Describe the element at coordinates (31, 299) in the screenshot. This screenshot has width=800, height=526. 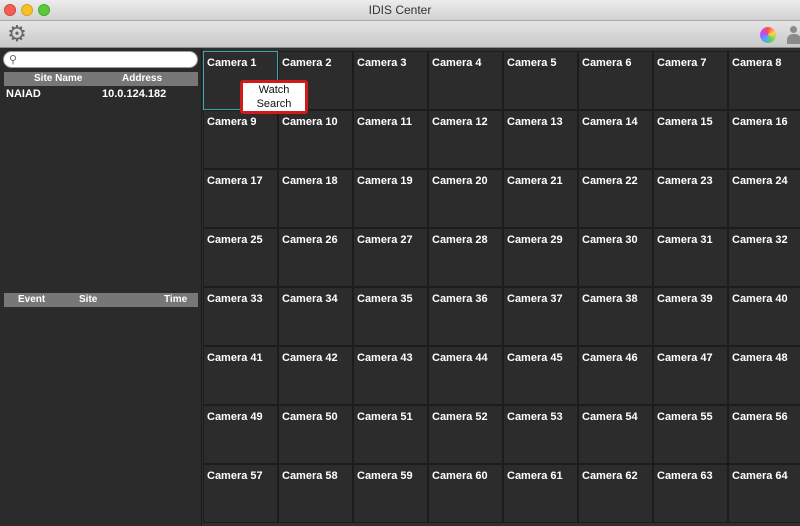
I see `column-header-event: Event` at that location.